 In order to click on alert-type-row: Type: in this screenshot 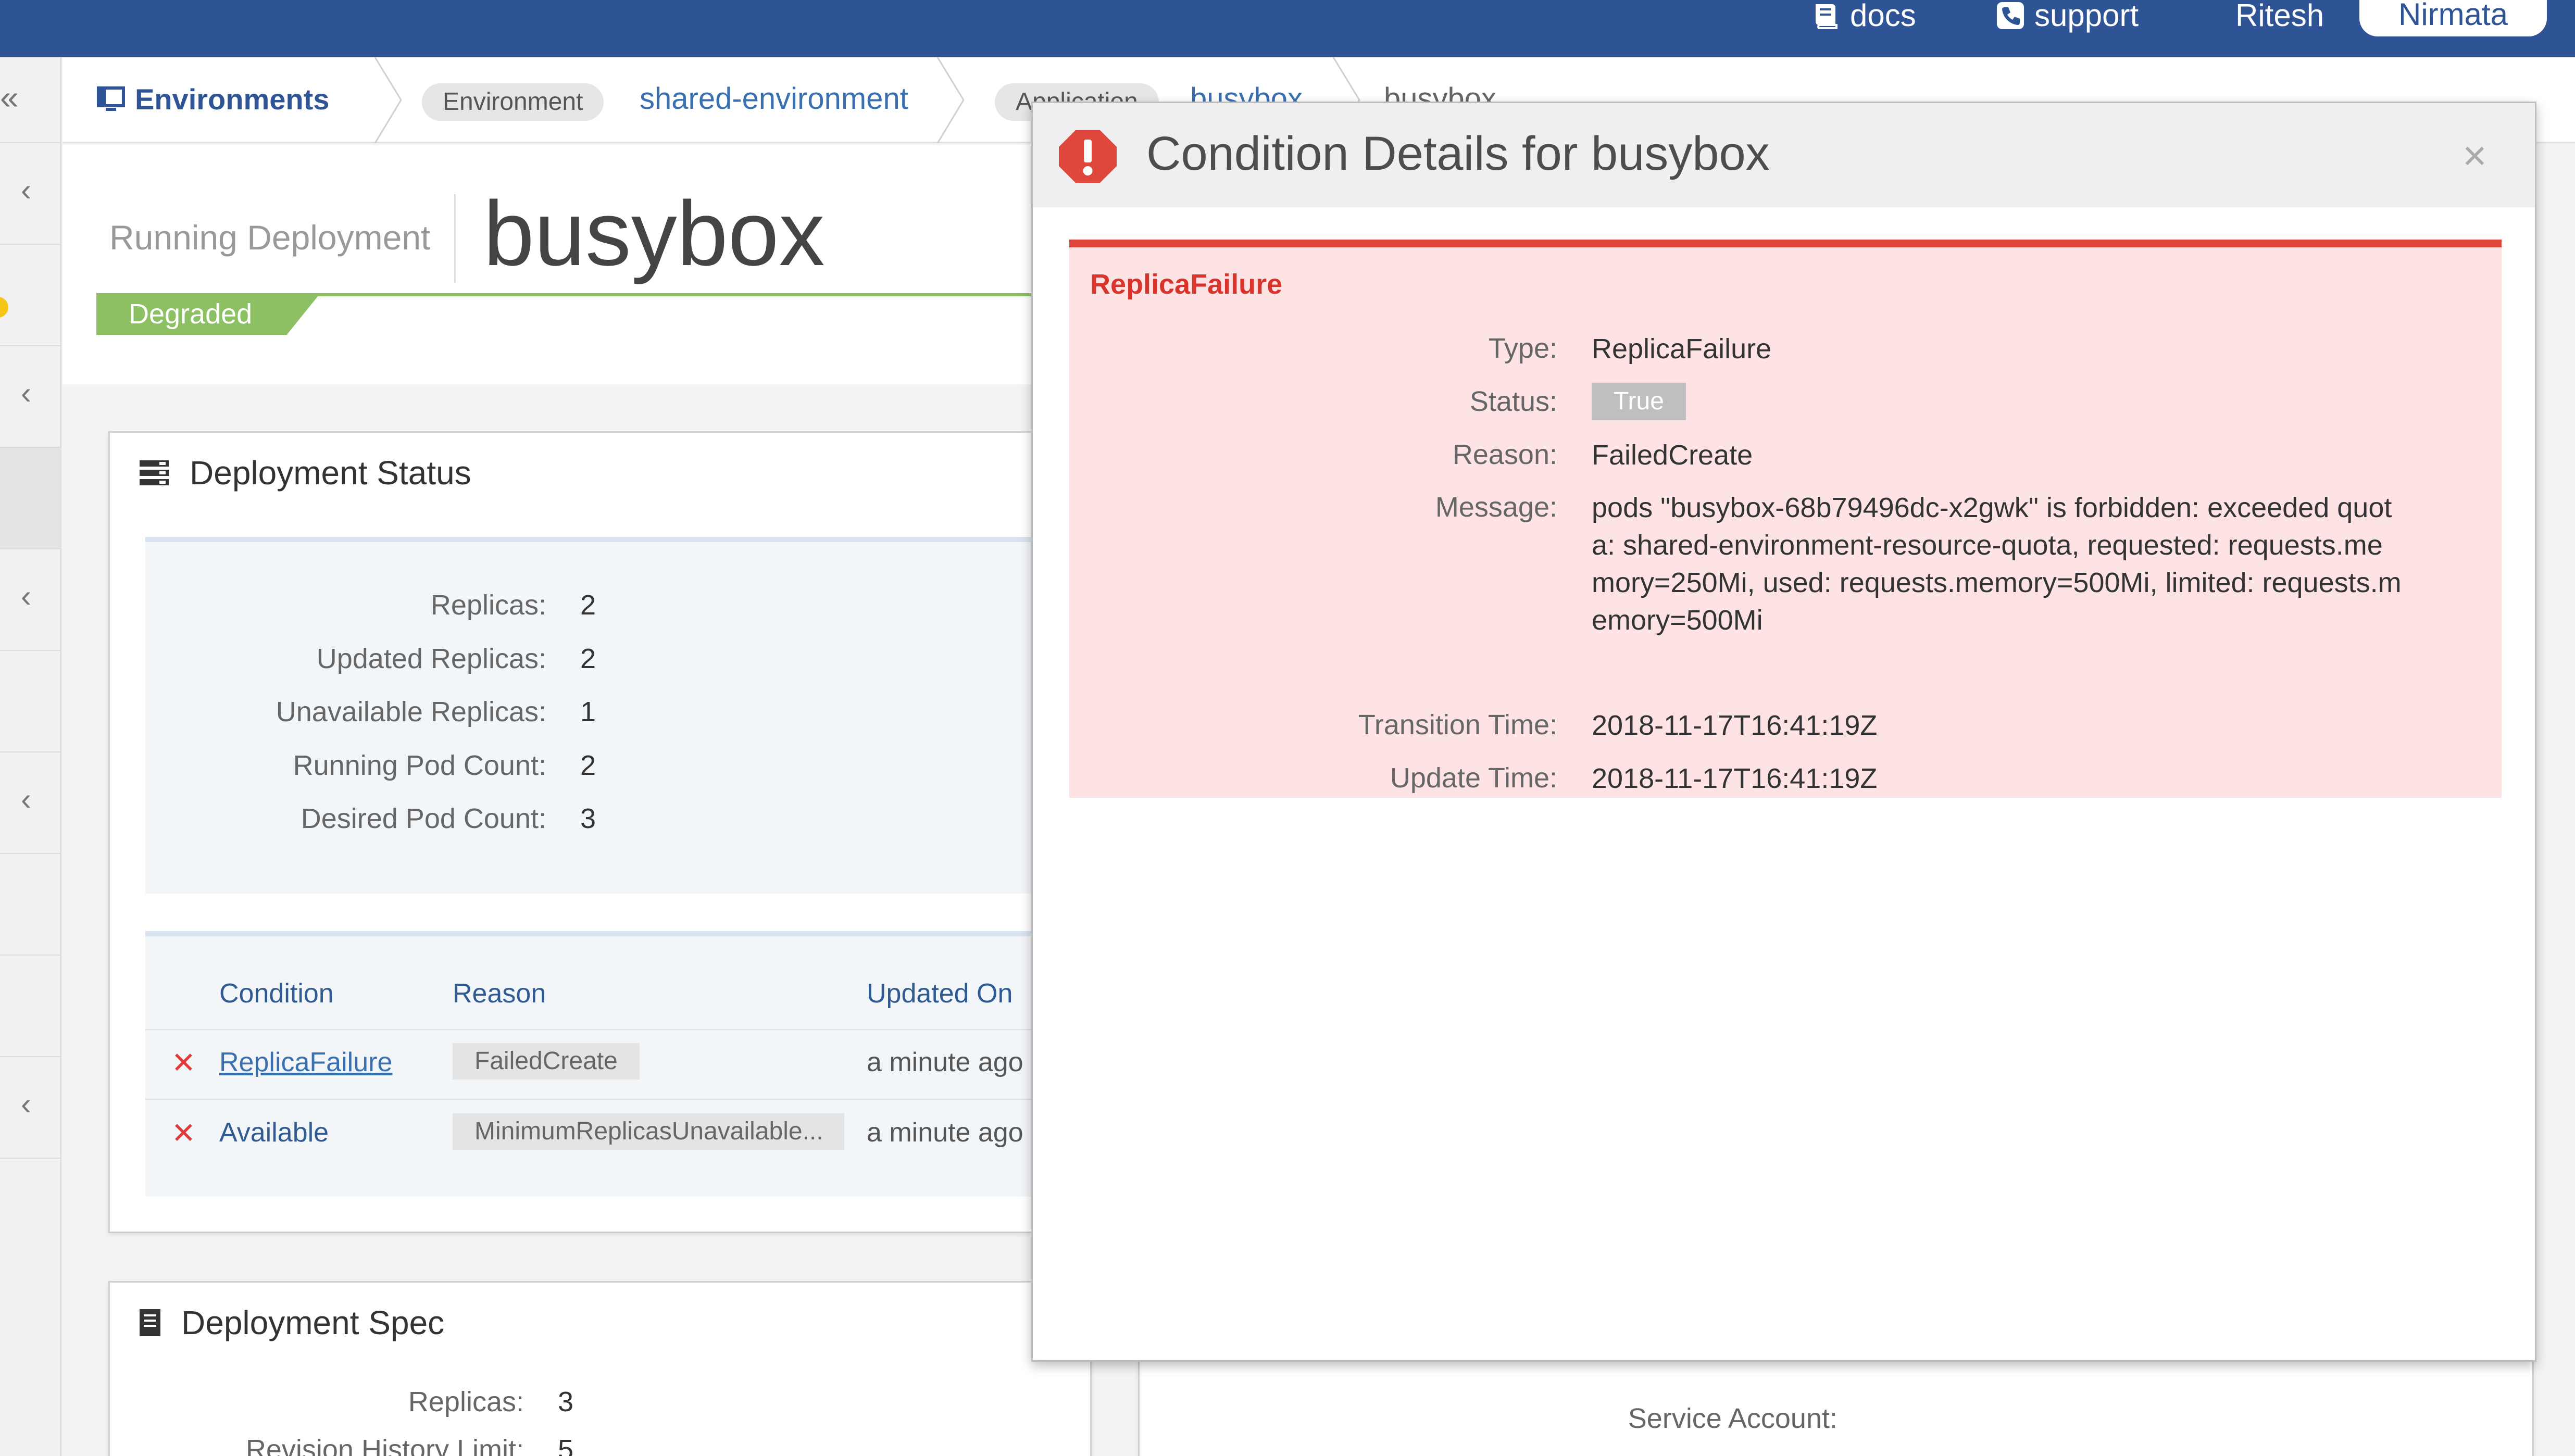, I will do `click(1522, 348)`.